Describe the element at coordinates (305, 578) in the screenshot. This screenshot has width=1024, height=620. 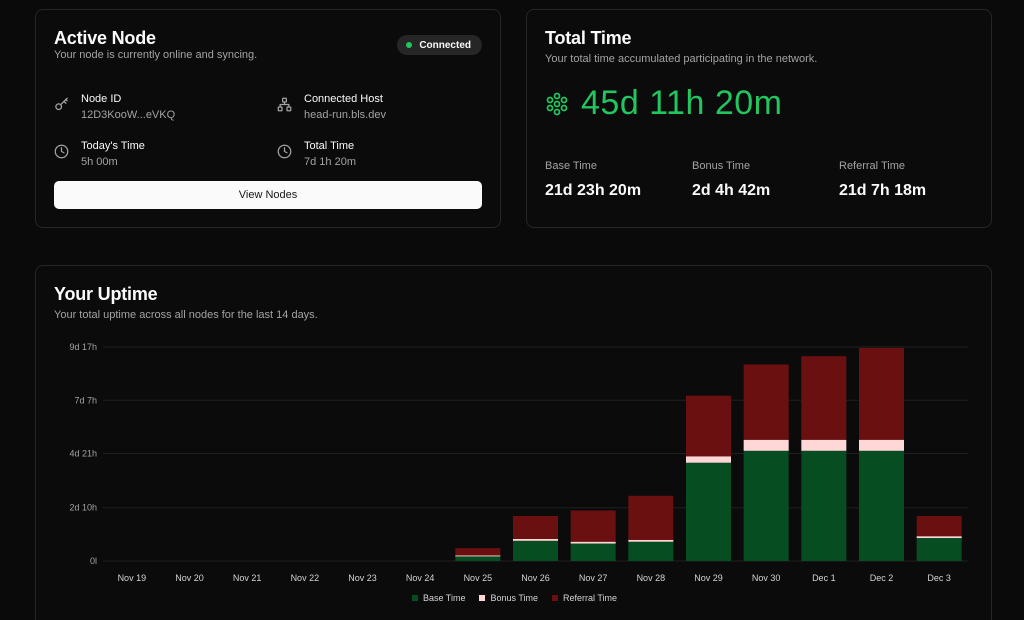
I see `x-tick-label: Nov 22` at that location.